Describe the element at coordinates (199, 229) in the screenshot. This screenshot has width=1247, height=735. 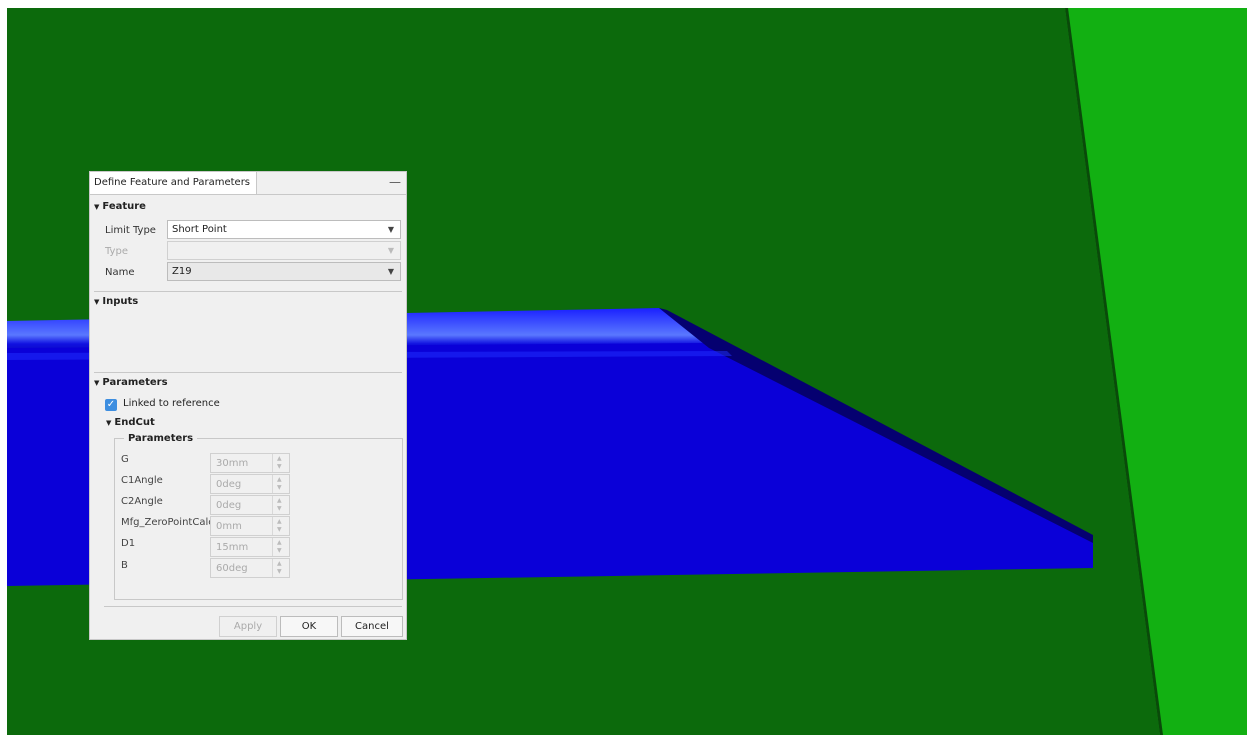
I see `limit-type-value: Short Point` at that location.